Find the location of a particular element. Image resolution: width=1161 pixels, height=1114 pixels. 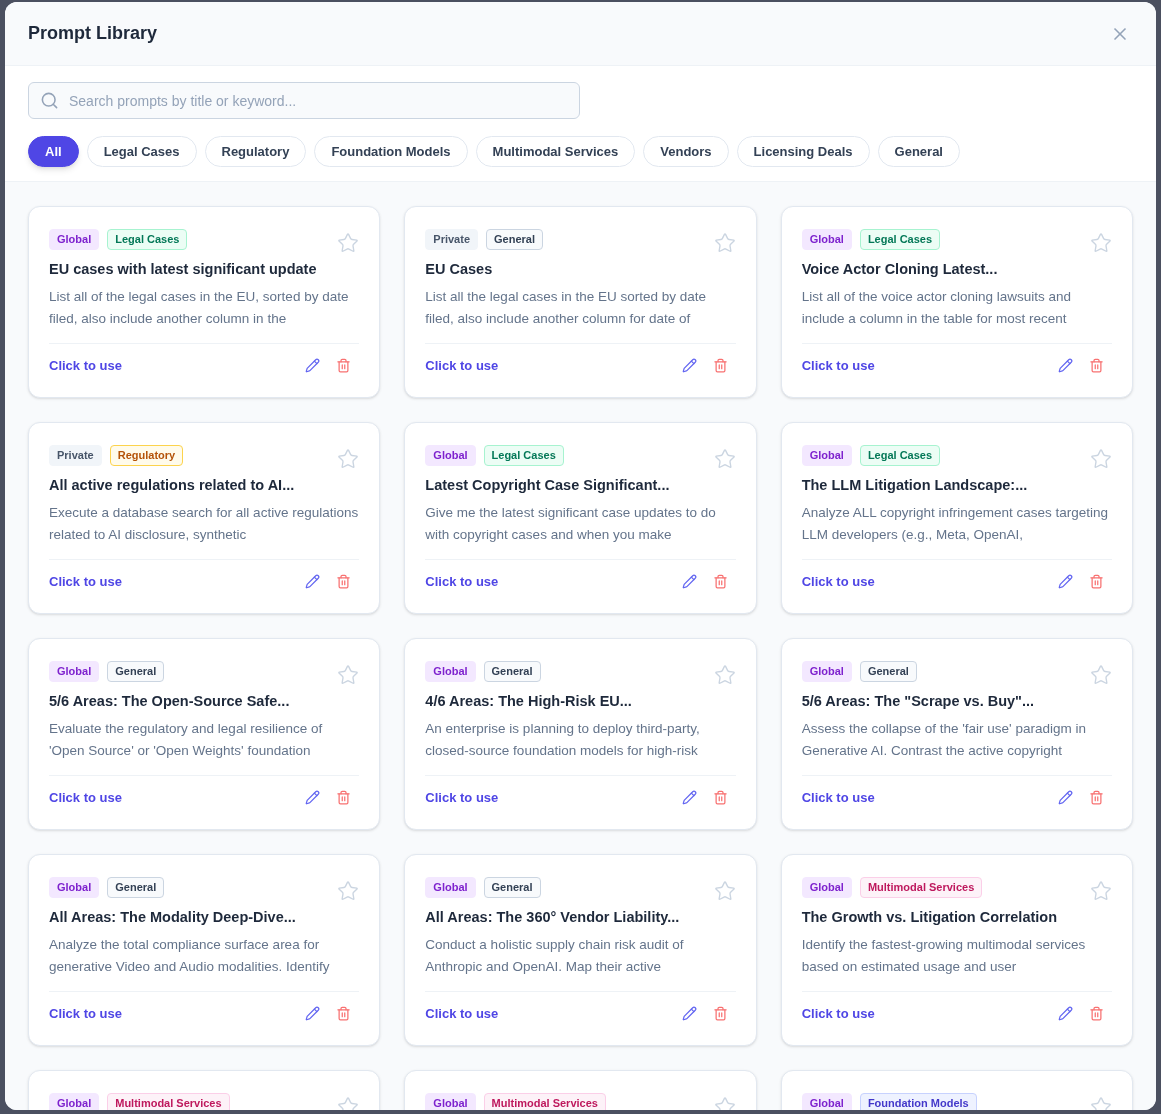

prompt-card: Global General All Areas: The Modality Deep-Dive... Analyze the total compliance surface area for generative Video and Audio modalities. Identify Click to use is located at coordinates (204, 950).